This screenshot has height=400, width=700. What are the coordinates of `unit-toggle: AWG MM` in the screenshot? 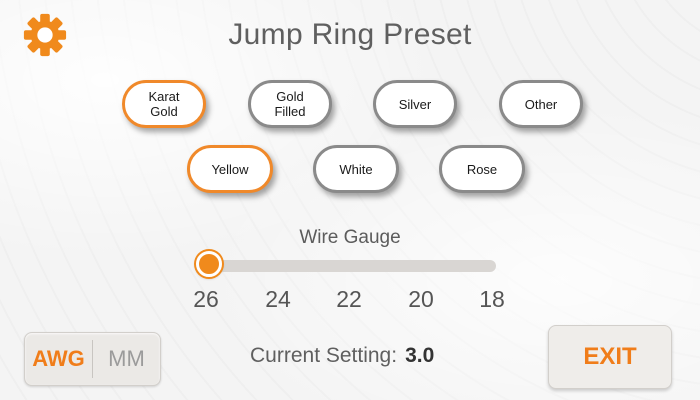 It's located at (92, 359).